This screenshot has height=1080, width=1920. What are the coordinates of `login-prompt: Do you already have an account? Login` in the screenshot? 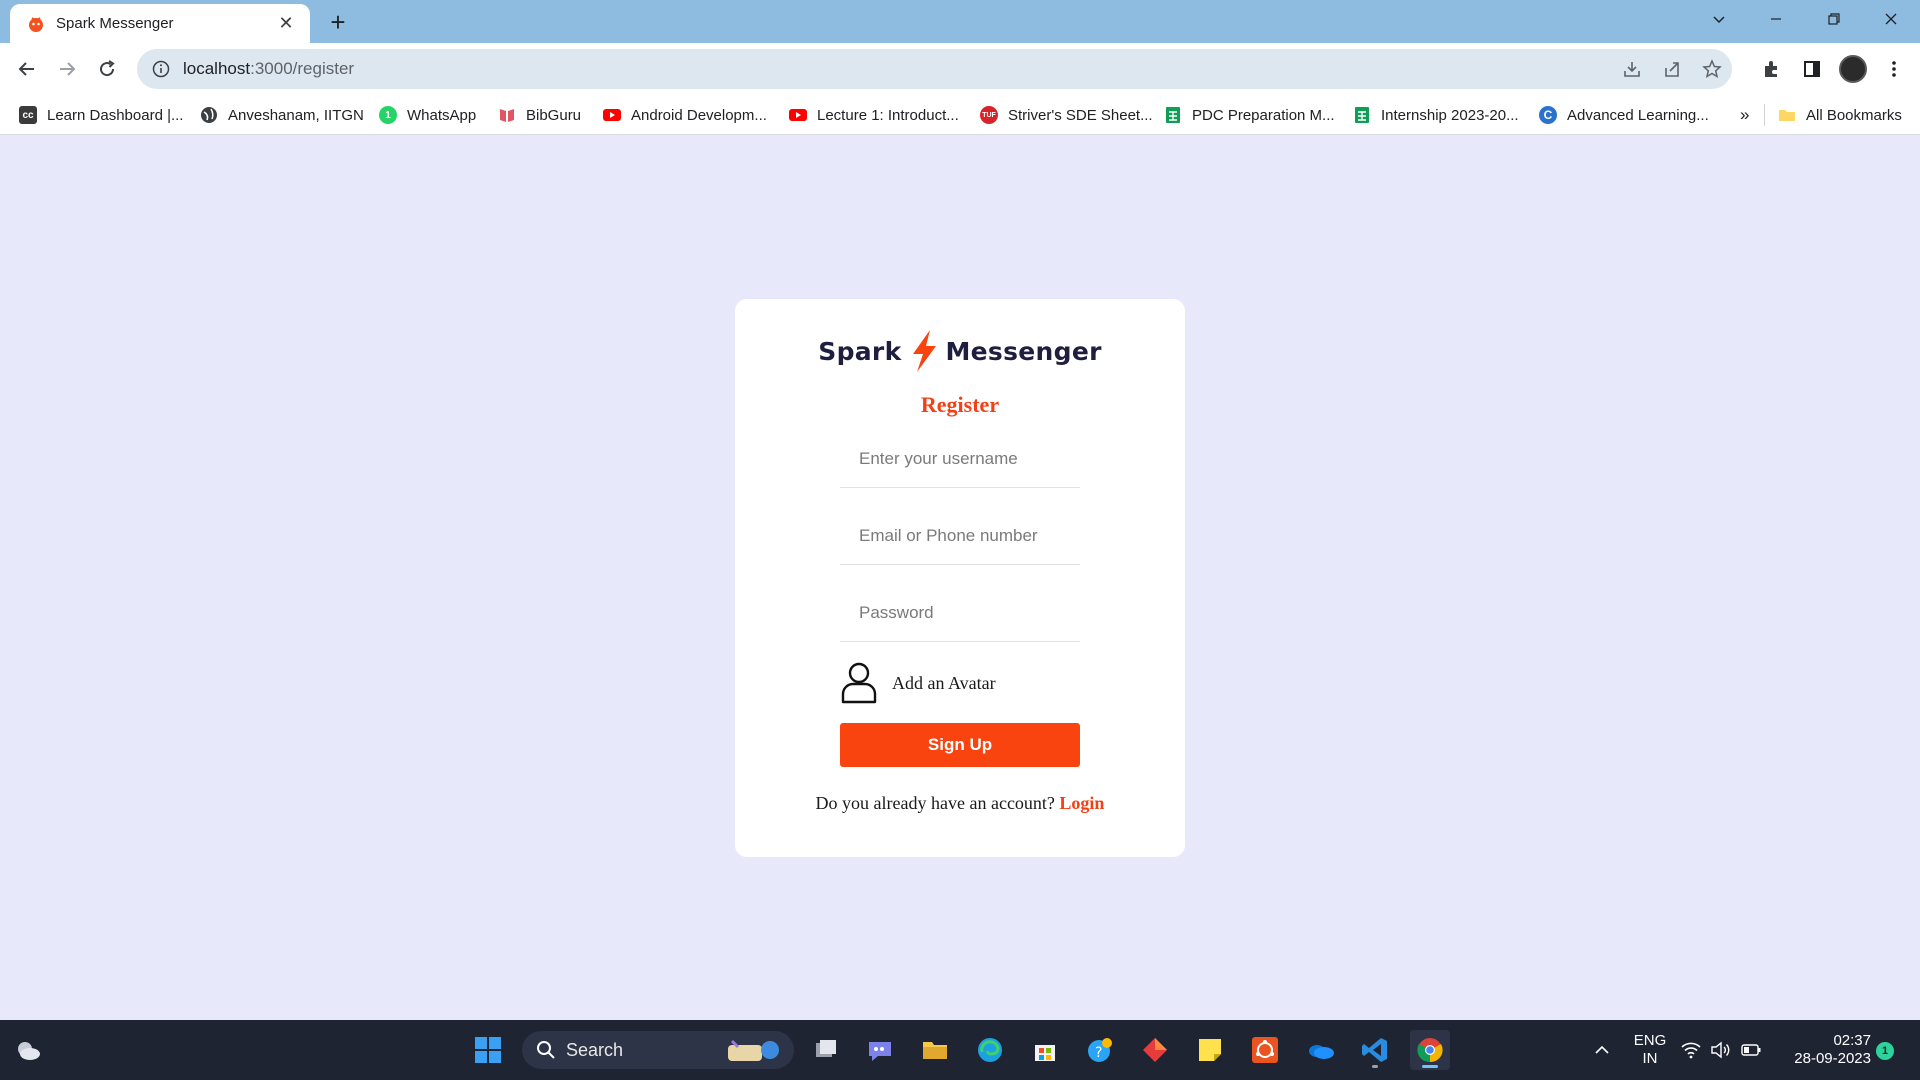 It's located at (960, 803).